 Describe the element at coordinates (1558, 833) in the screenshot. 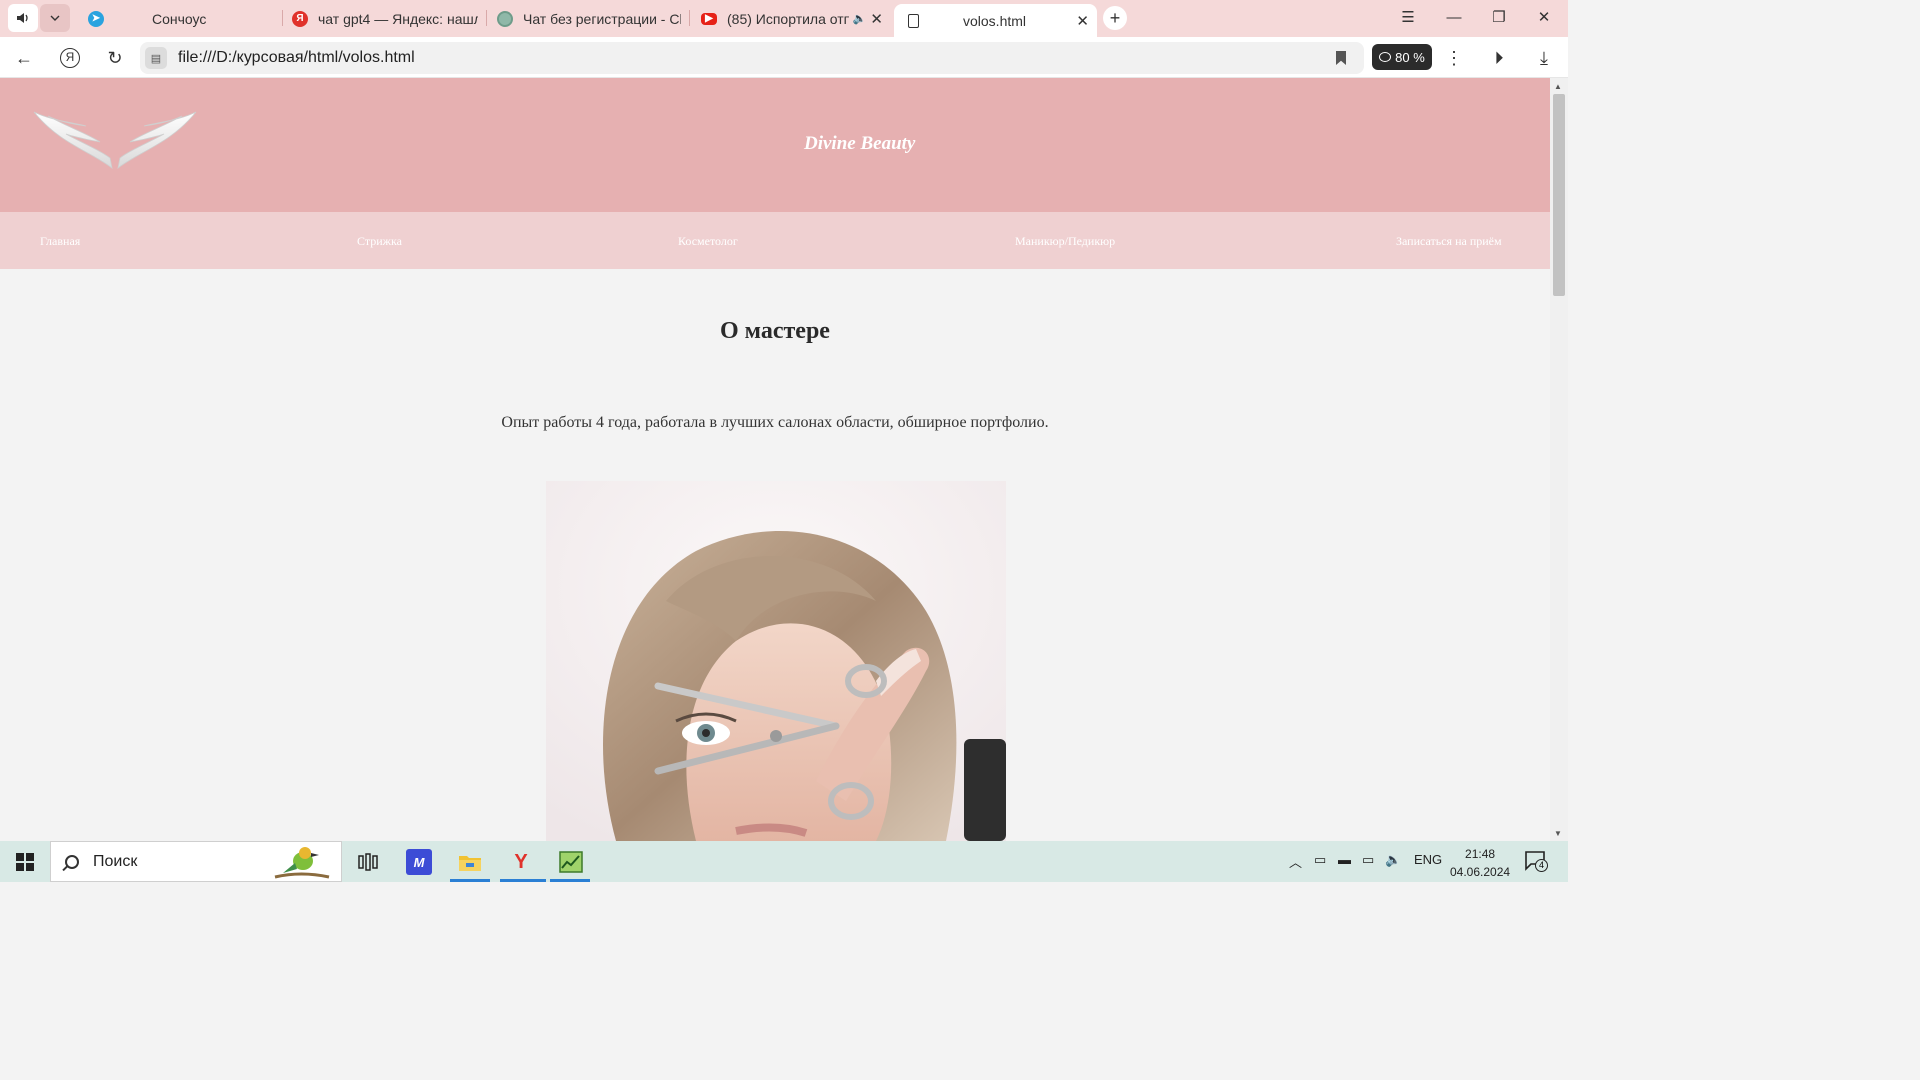

I see `scroll-down-arrow-icon: ▼` at that location.